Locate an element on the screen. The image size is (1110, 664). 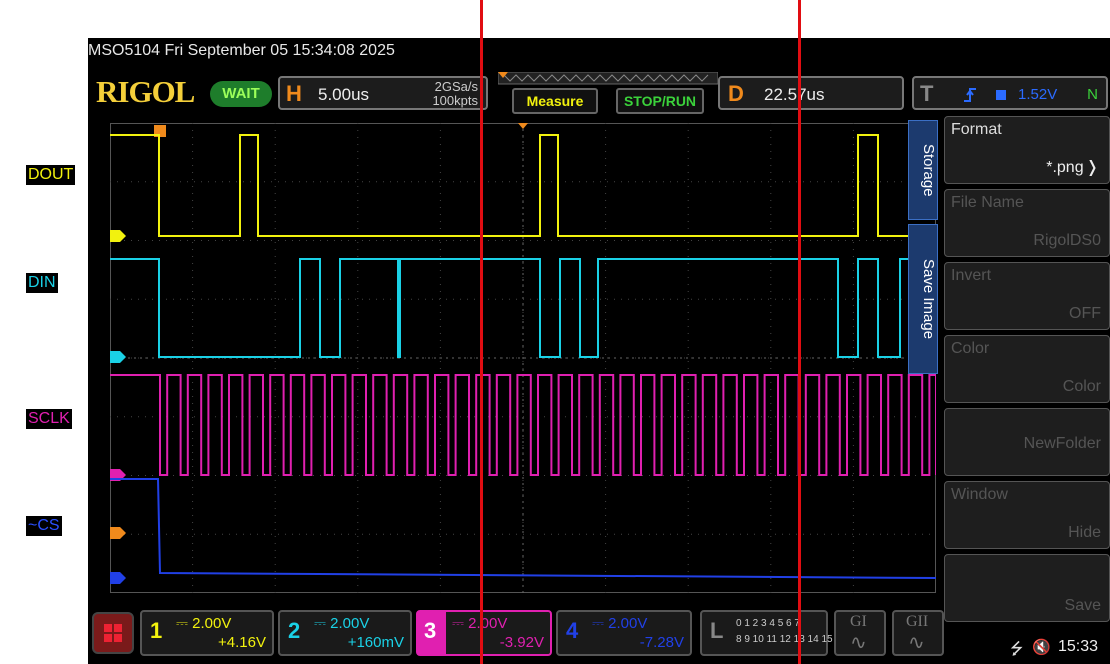
trigger-edge-icon is located at coordinates (970, 95).